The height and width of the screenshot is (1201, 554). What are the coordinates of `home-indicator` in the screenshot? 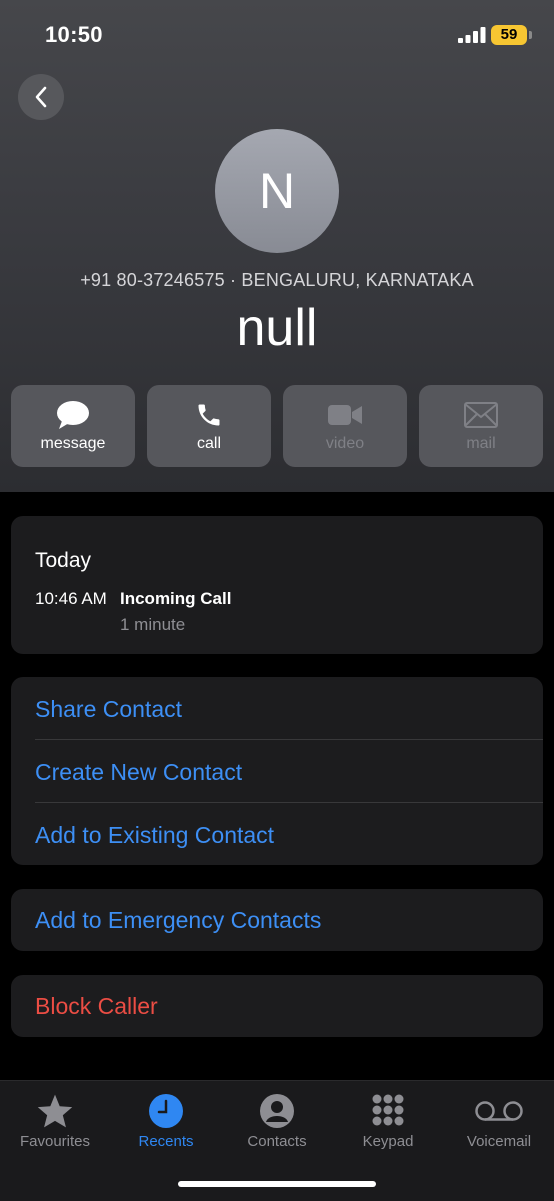 It's located at (277, 1184).